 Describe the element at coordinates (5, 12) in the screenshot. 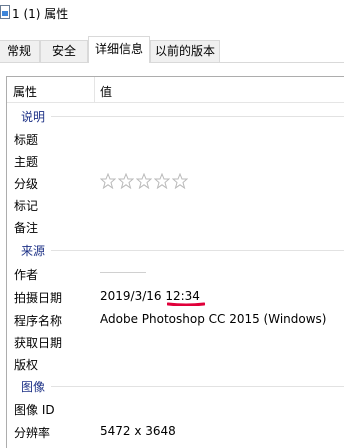

I see `image-file-icon` at that location.